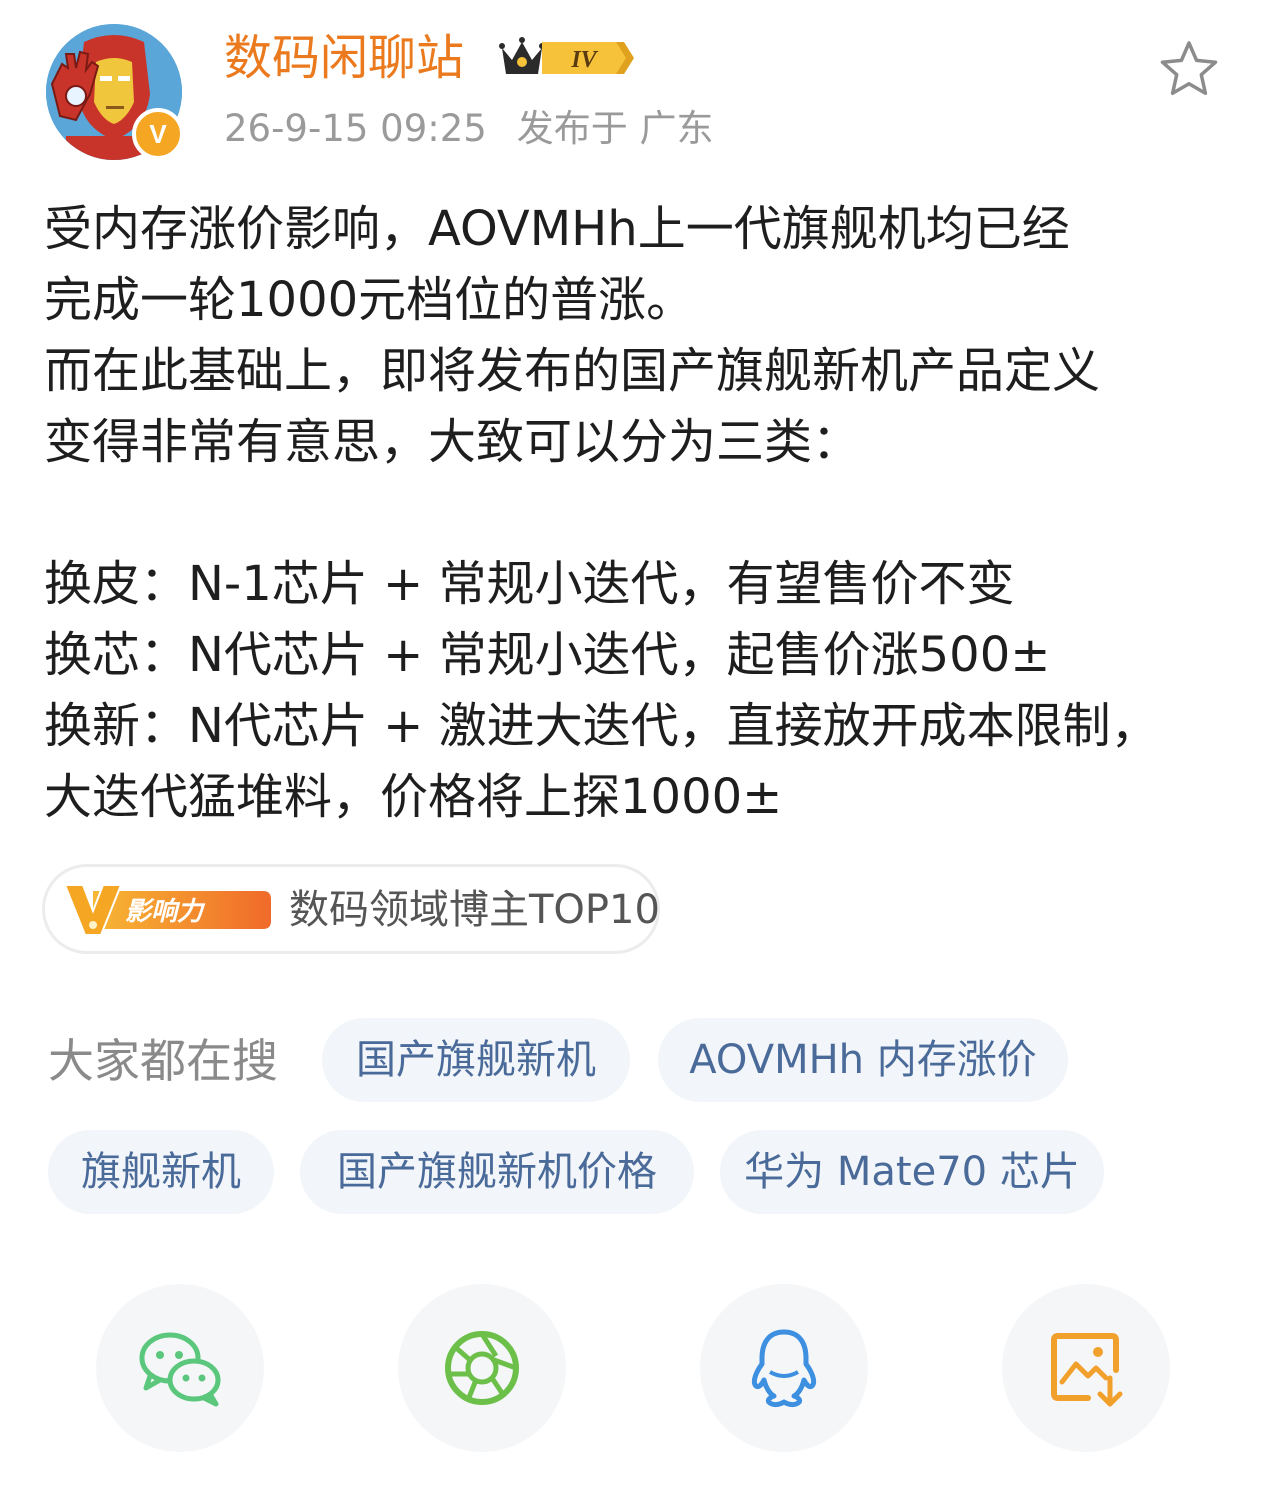 Image resolution: width=1264 pixels, height=1495 pixels. I want to click on moments-icon, so click(482, 1368).